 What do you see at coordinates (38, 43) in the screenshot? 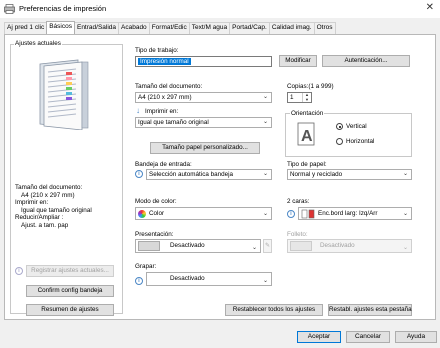
I see `current-settings-heading: Ajustes actuales` at bounding box center [38, 43].